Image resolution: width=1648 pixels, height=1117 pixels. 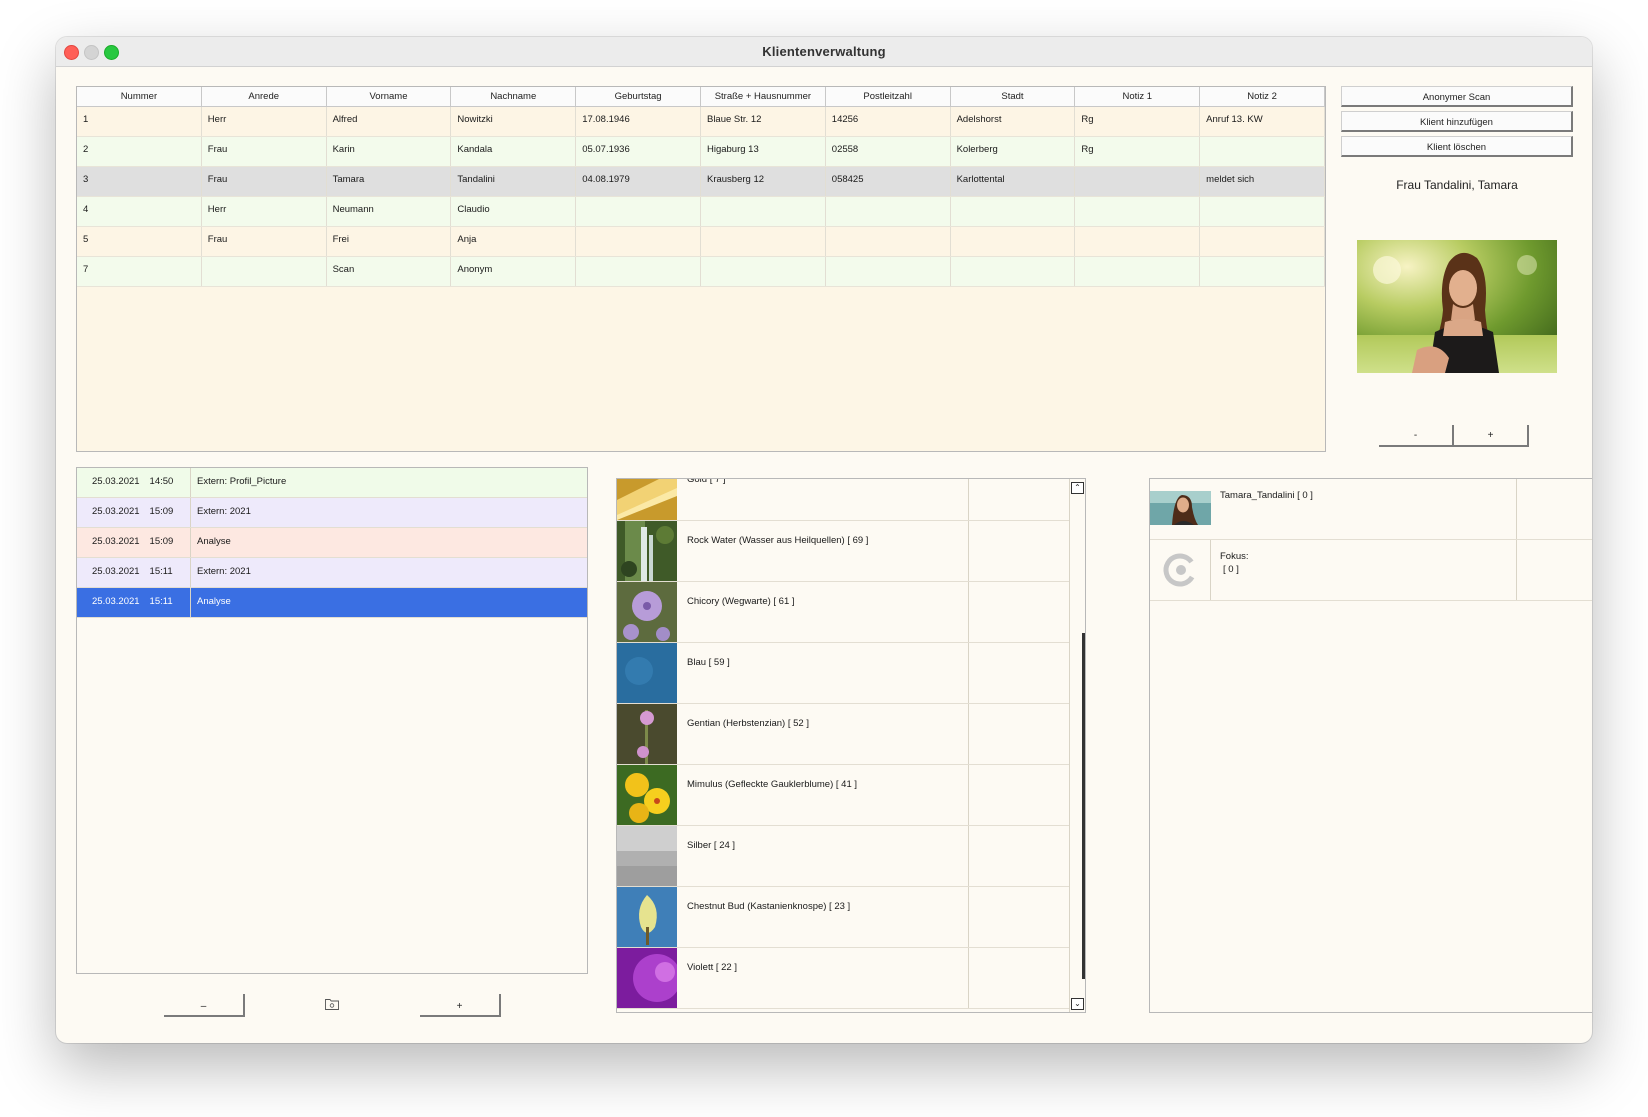 I want to click on anonymous-scan-button: Anonymer Scan, so click(x=1457, y=96).